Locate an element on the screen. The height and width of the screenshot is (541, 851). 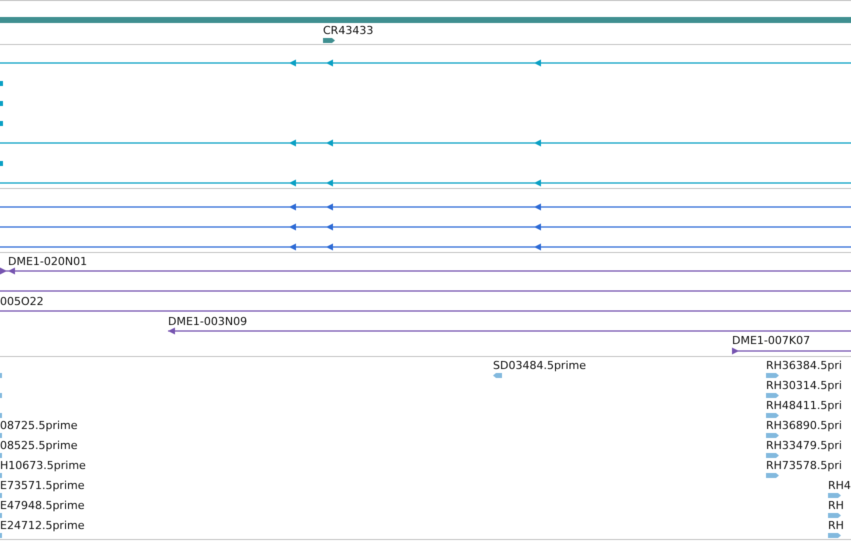
feature-label: SD03484.5prime is located at coordinates (539, 365).